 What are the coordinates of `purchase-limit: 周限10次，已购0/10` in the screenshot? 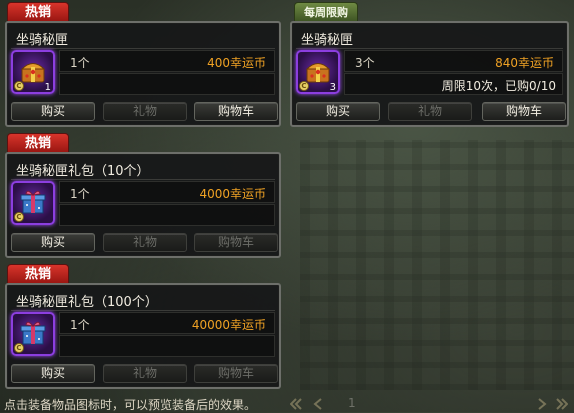 It's located at (498, 86).